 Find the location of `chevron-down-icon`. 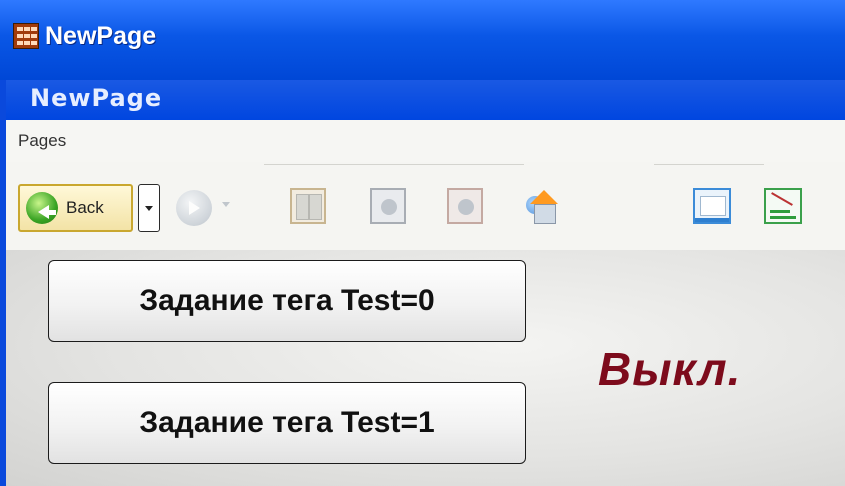

chevron-down-icon is located at coordinates (149, 208).